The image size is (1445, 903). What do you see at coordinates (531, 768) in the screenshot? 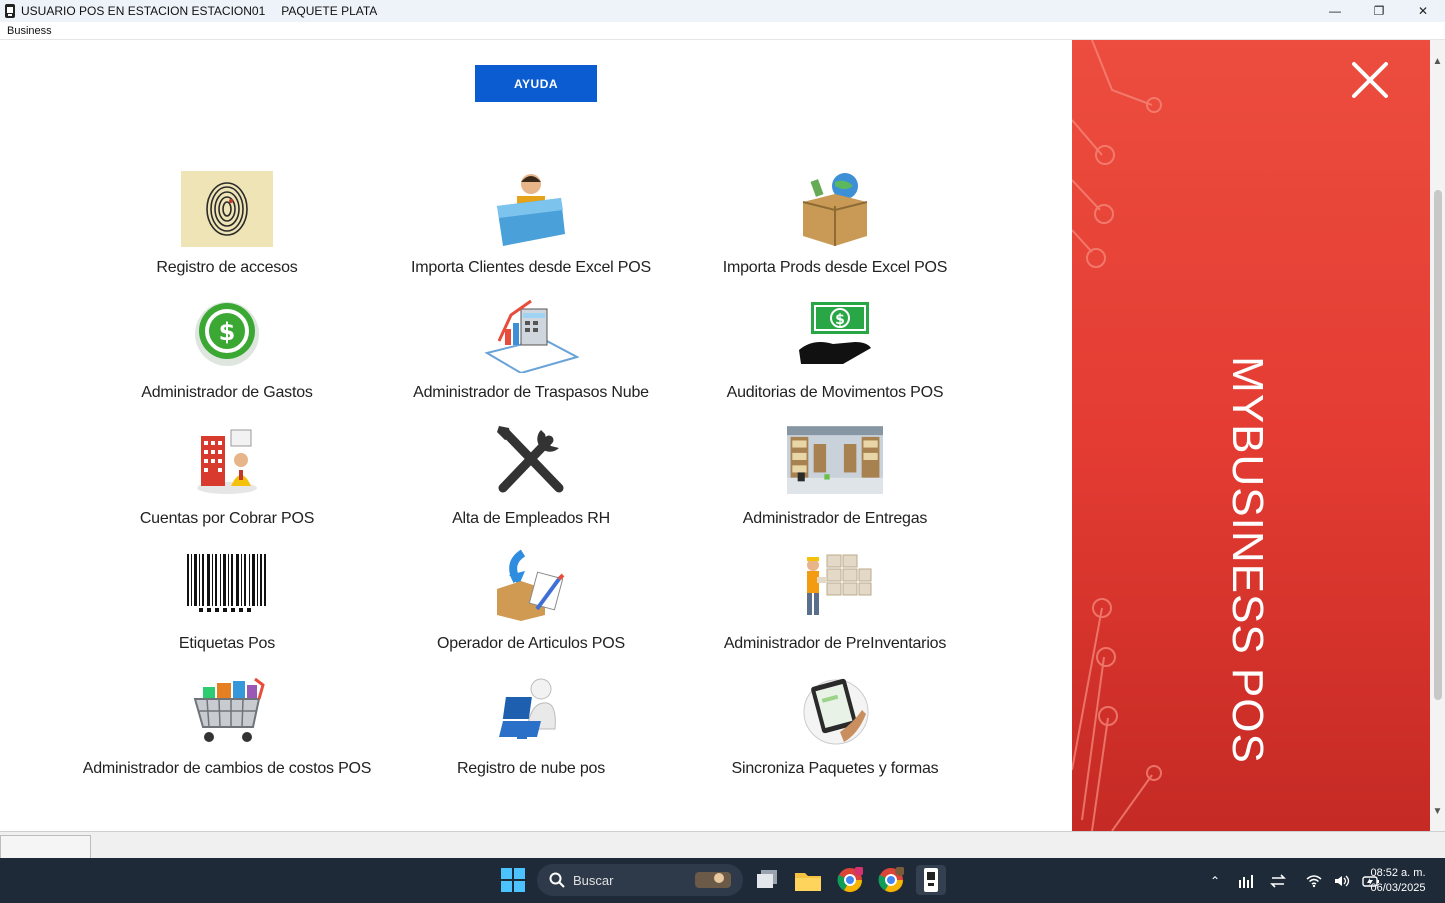
I see `tile-label: Registro de nube pos` at bounding box center [531, 768].